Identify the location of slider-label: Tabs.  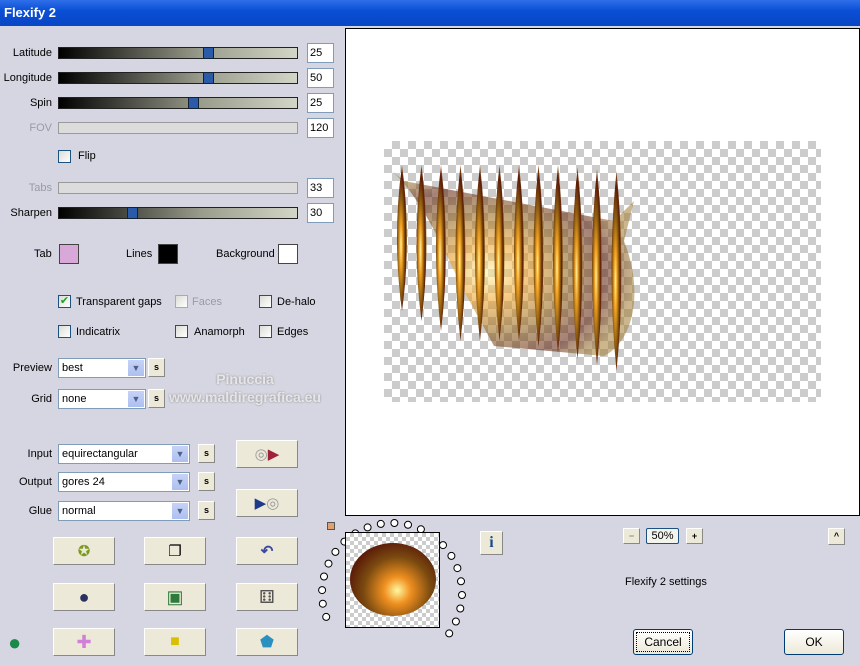
(40, 188).